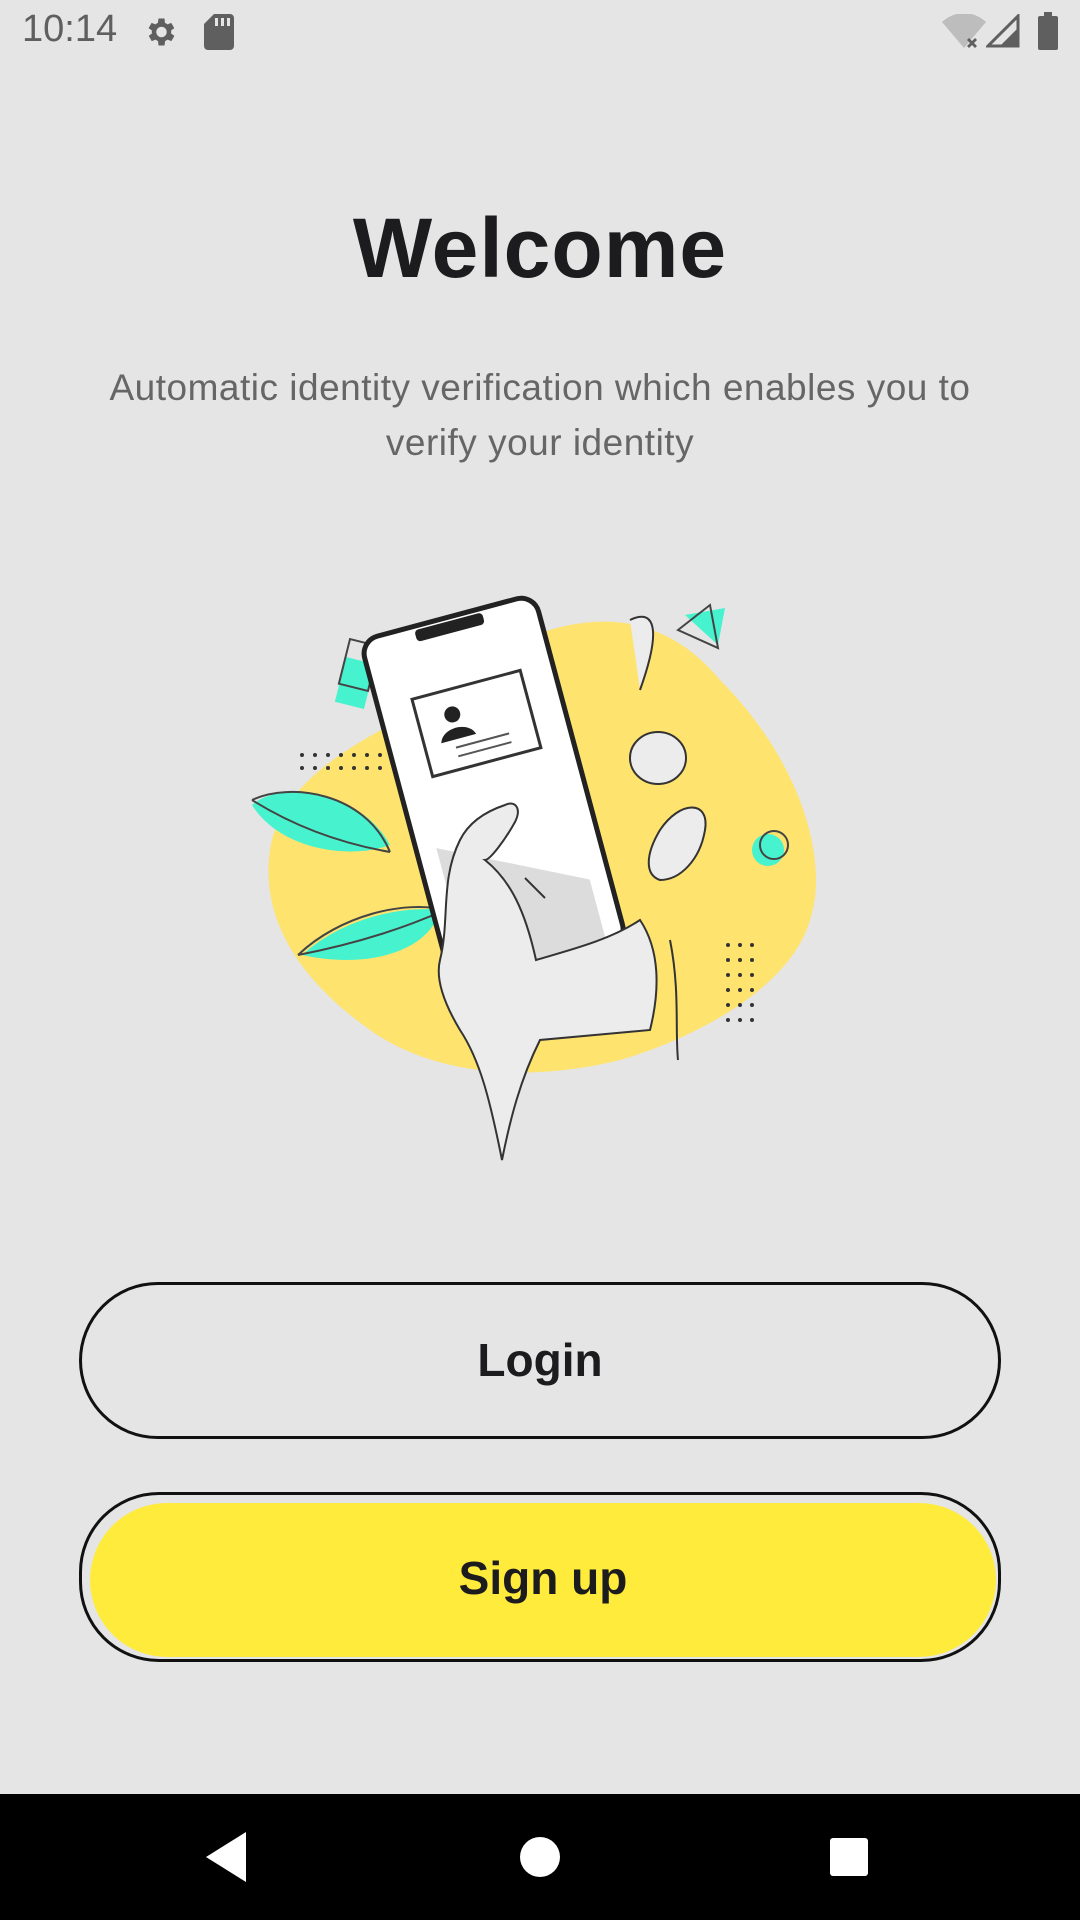 The image size is (1080, 1920). What do you see at coordinates (540, 33) in the screenshot?
I see `status-bar: 10:14` at bounding box center [540, 33].